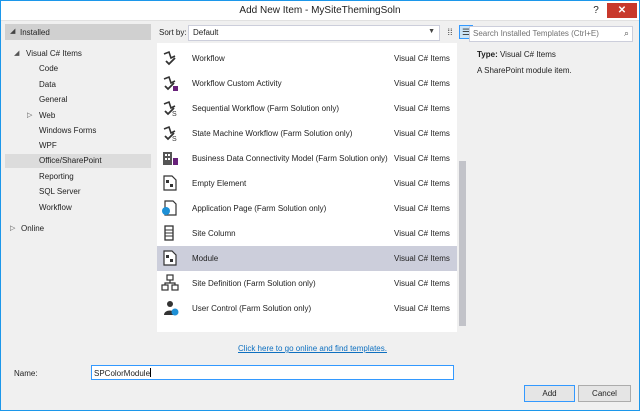  I want to click on cancel-button: Cancel, so click(604, 393).